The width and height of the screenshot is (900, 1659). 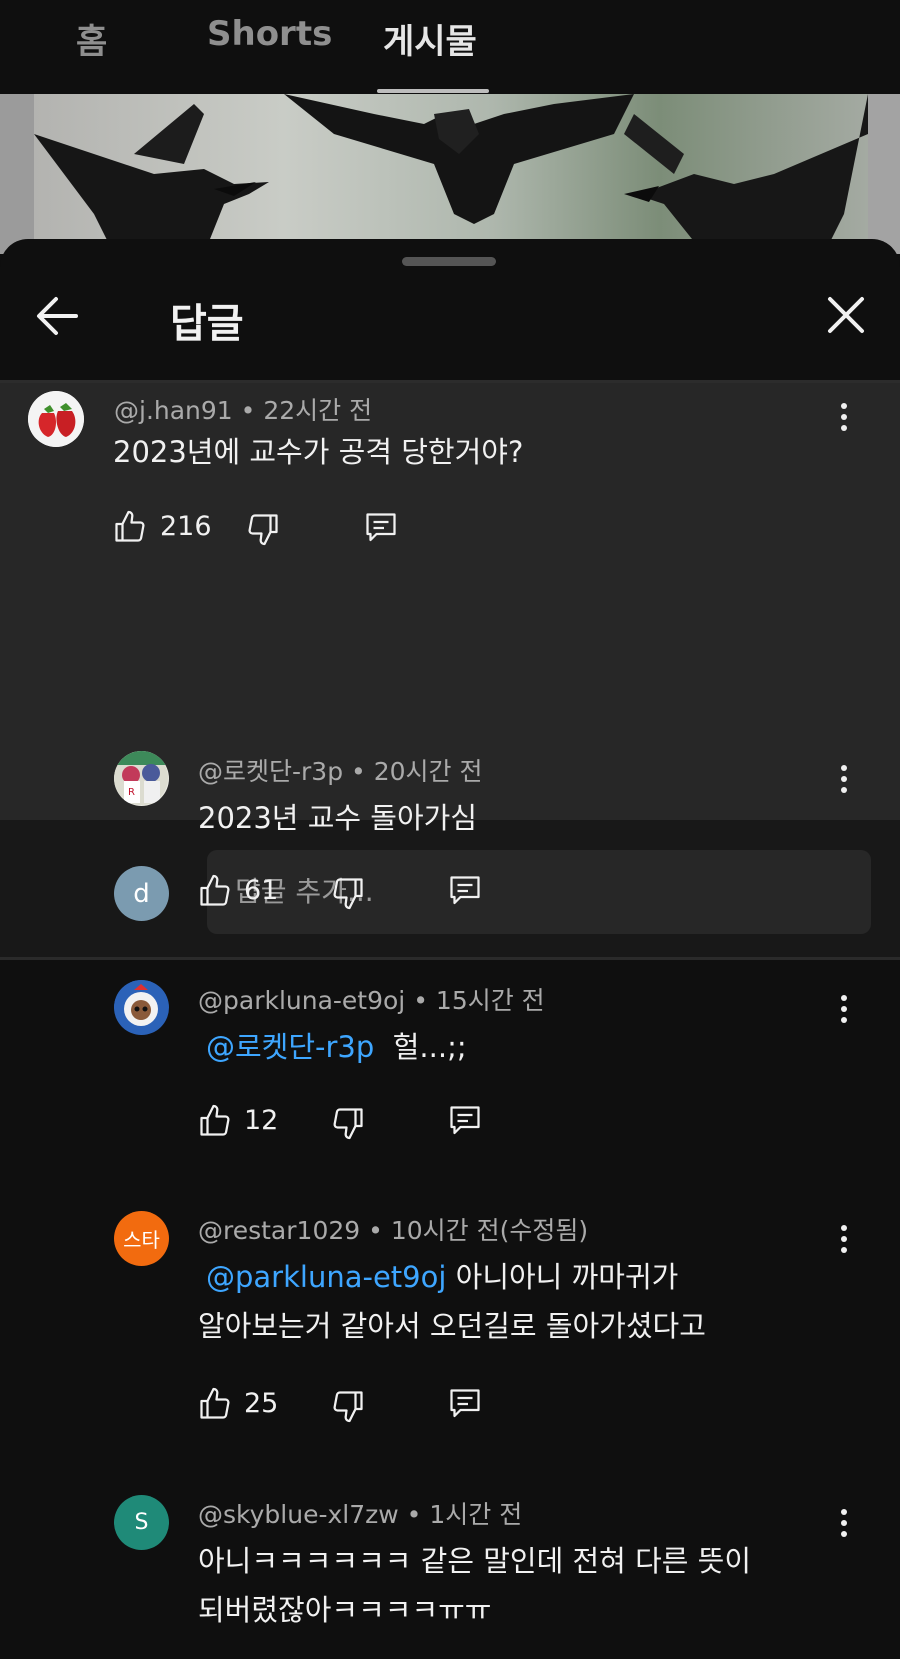 I want to click on post-image, so click(x=451, y=174).